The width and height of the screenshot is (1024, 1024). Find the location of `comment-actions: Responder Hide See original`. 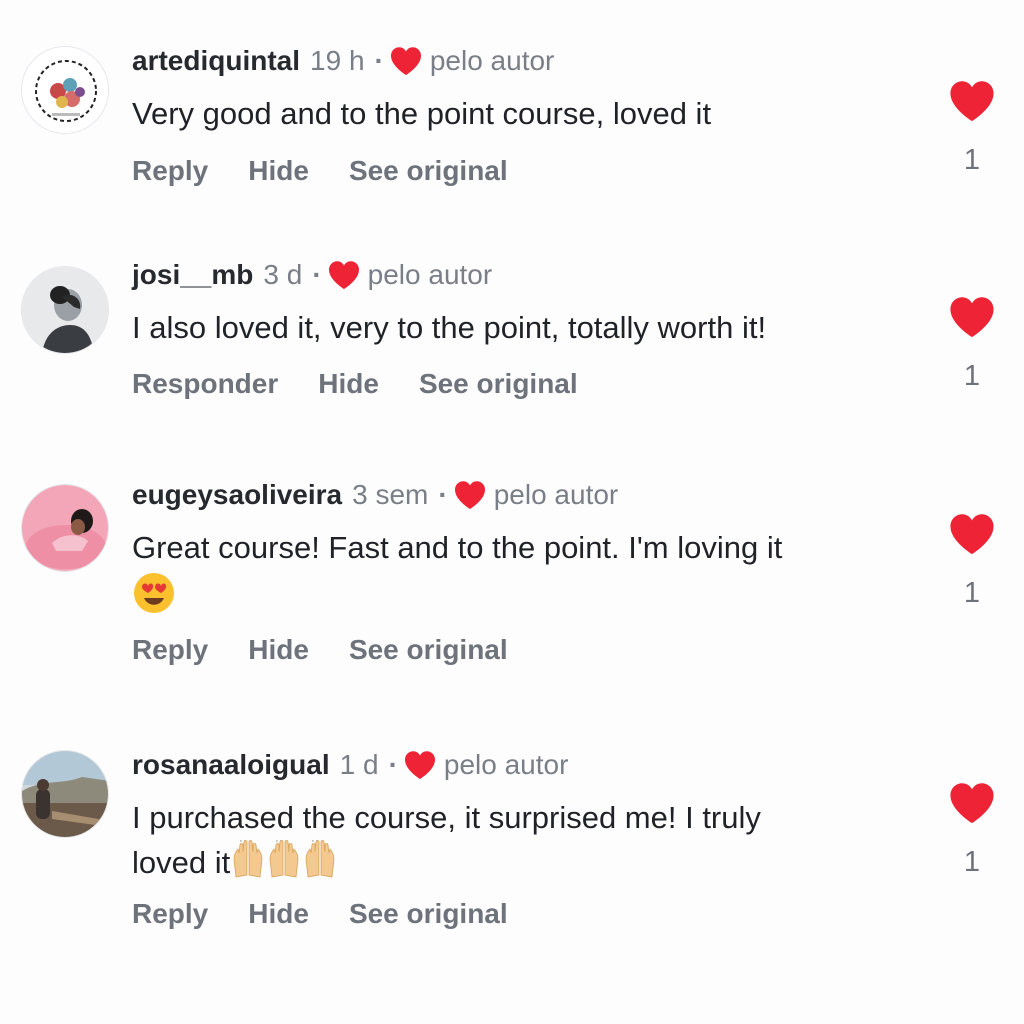

comment-actions: Responder Hide See original is located at coordinates (375, 384).